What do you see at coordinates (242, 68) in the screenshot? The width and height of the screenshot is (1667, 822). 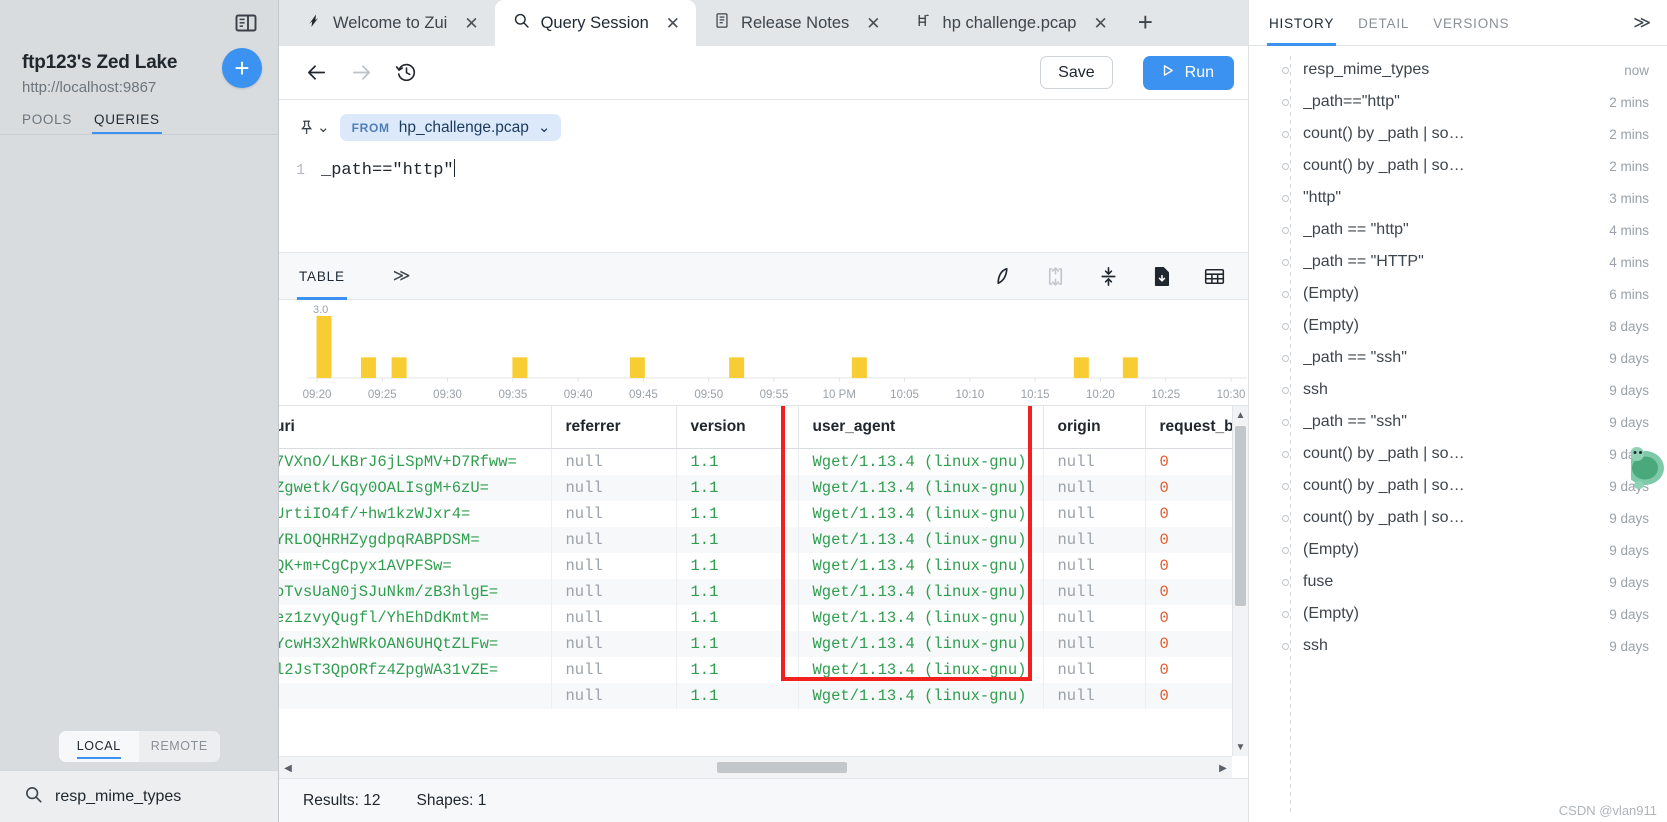 I see `add-pool-button: +` at bounding box center [242, 68].